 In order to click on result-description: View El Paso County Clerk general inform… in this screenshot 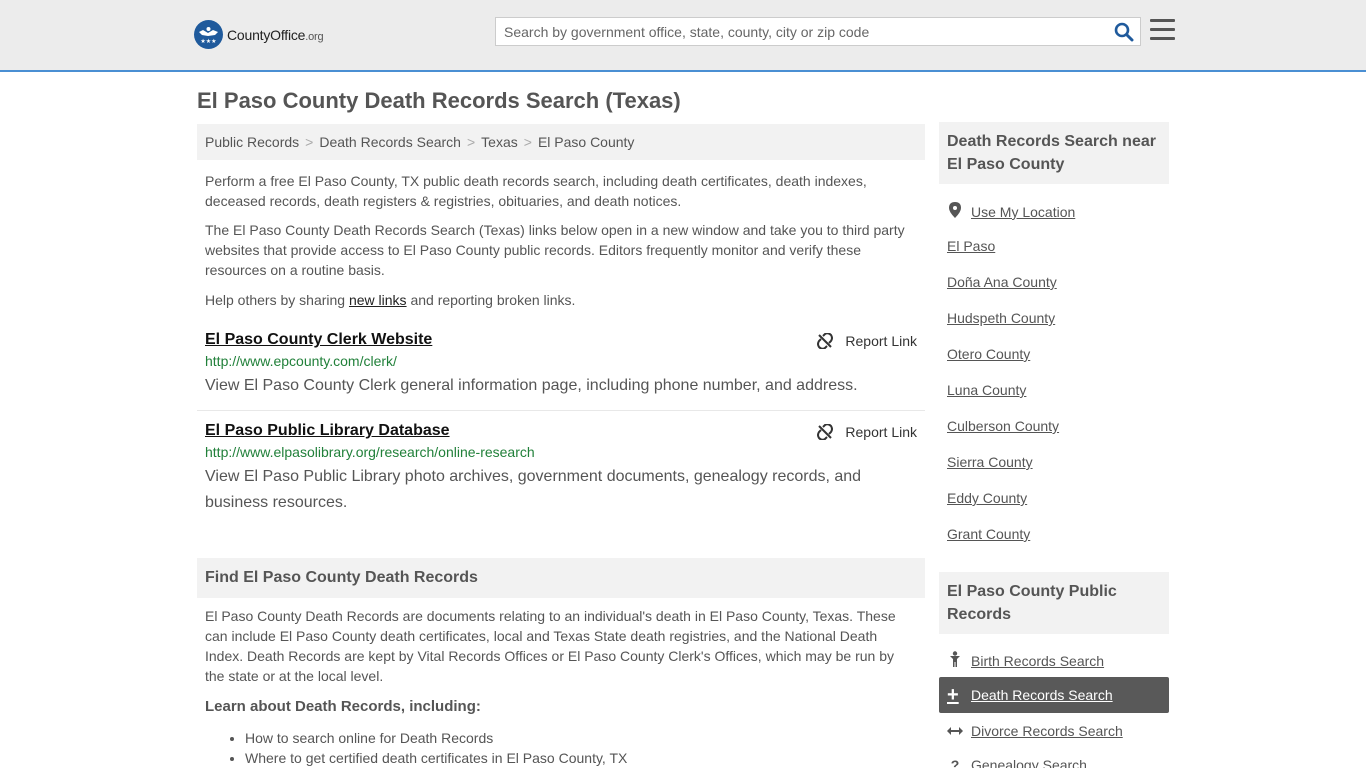, I will do `click(531, 385)`.